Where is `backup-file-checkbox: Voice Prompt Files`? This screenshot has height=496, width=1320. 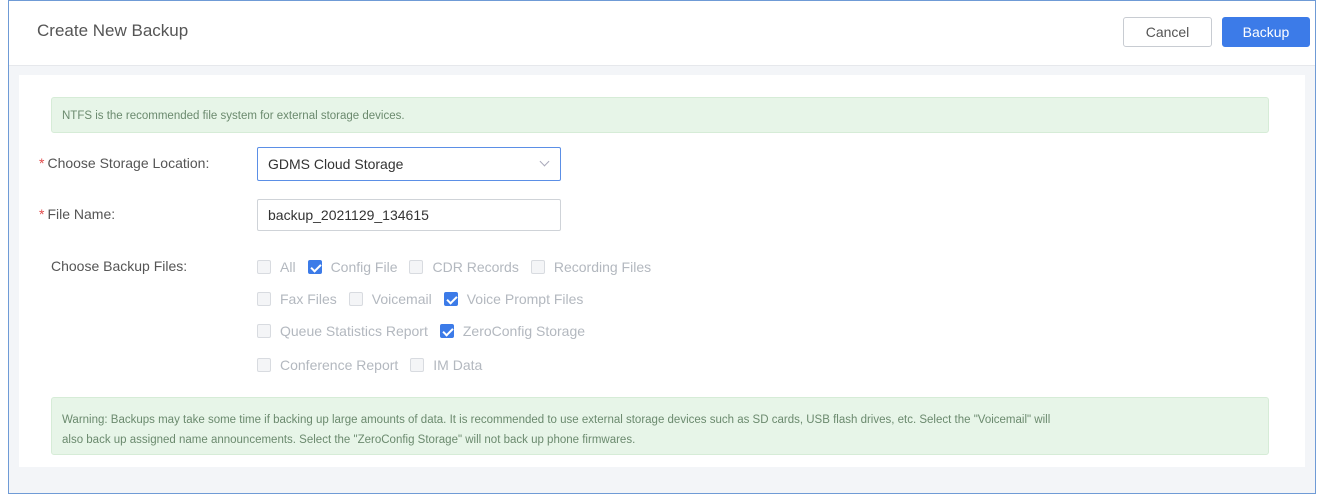 backup-file-checkbox: Voice Prompt Files is located at coordinates (513, 299).